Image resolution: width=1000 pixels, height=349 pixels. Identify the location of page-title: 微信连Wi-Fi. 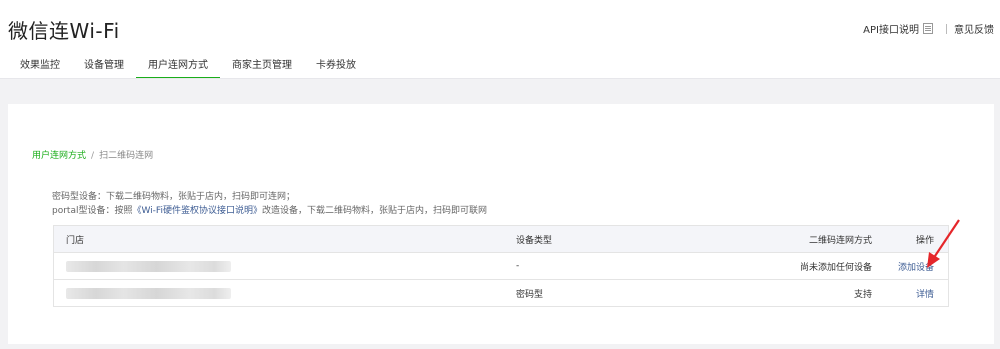
(64, 31).